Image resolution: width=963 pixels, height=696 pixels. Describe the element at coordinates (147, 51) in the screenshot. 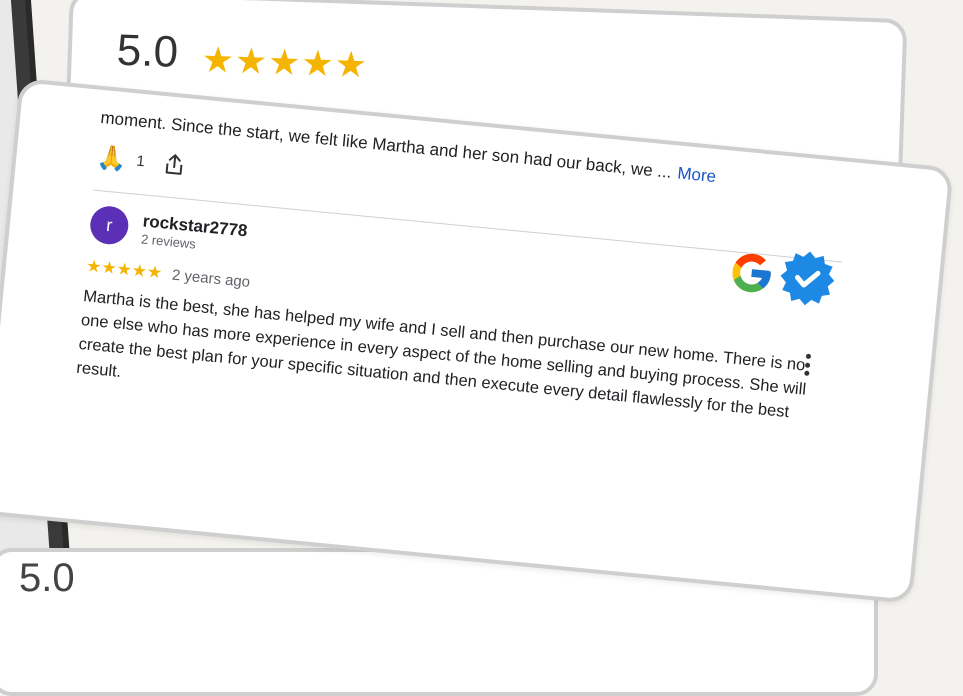

I see `overall-rating: 5.0` at that location.